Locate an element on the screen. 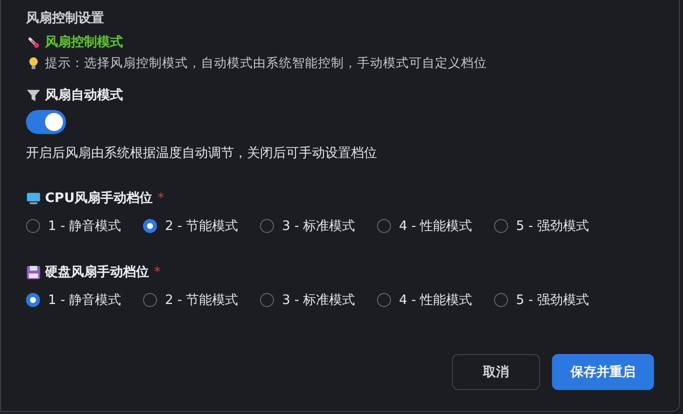 This screenshot has width=683, height=414. section-title: 风扇控制设置 is located at coordinates (65, 19).